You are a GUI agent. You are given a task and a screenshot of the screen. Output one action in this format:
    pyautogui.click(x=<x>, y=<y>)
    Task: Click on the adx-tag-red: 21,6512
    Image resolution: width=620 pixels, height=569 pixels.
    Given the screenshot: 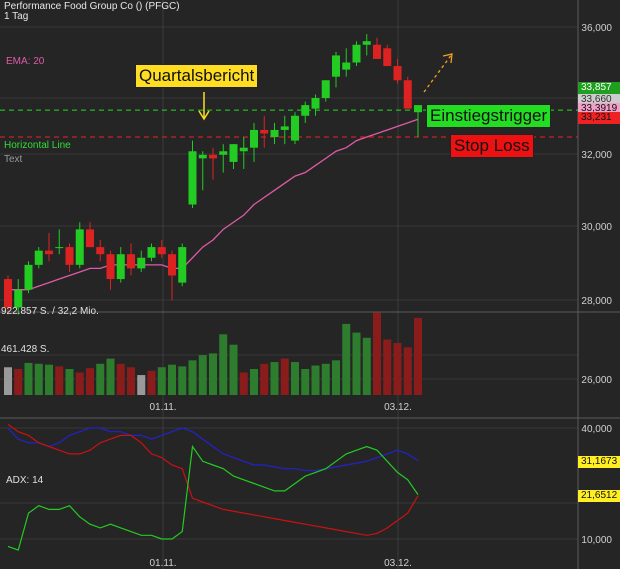 What is the action you would take?
    pyautogui.click(x=599, y=496)
    